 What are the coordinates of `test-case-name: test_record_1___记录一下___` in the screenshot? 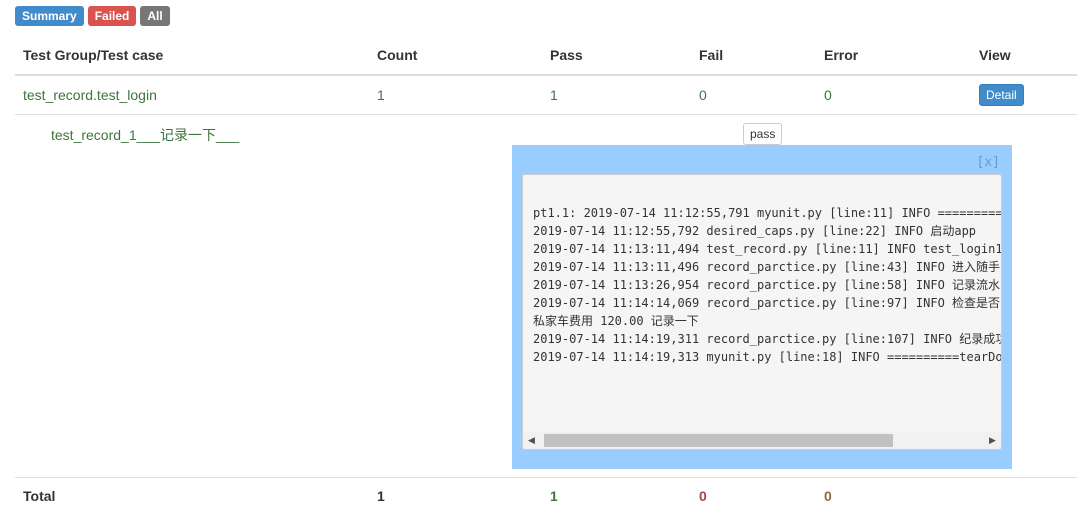 It's located at (145, 135).